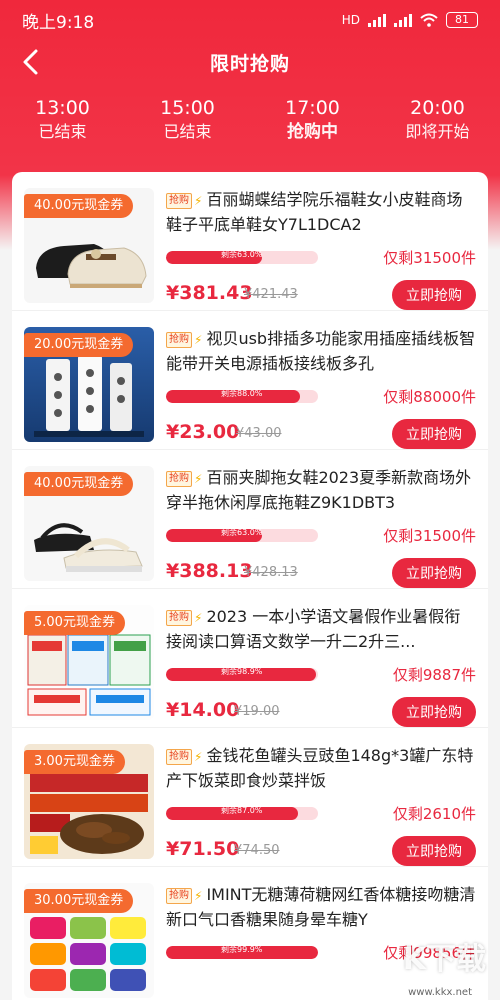 The width and height of the screenshot is (500, 1000). I want to click on price-row: ¥388.13 ¥428.13 立即抢购, so click(321, 573).